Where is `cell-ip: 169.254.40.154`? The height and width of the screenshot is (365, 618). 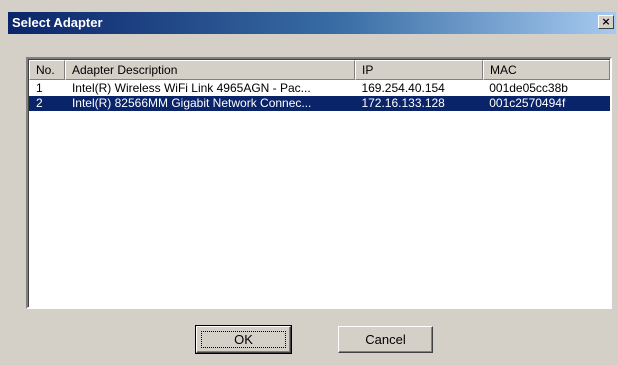
cell-ip: 169.254.40.154 is located at coordinates (403, 88).